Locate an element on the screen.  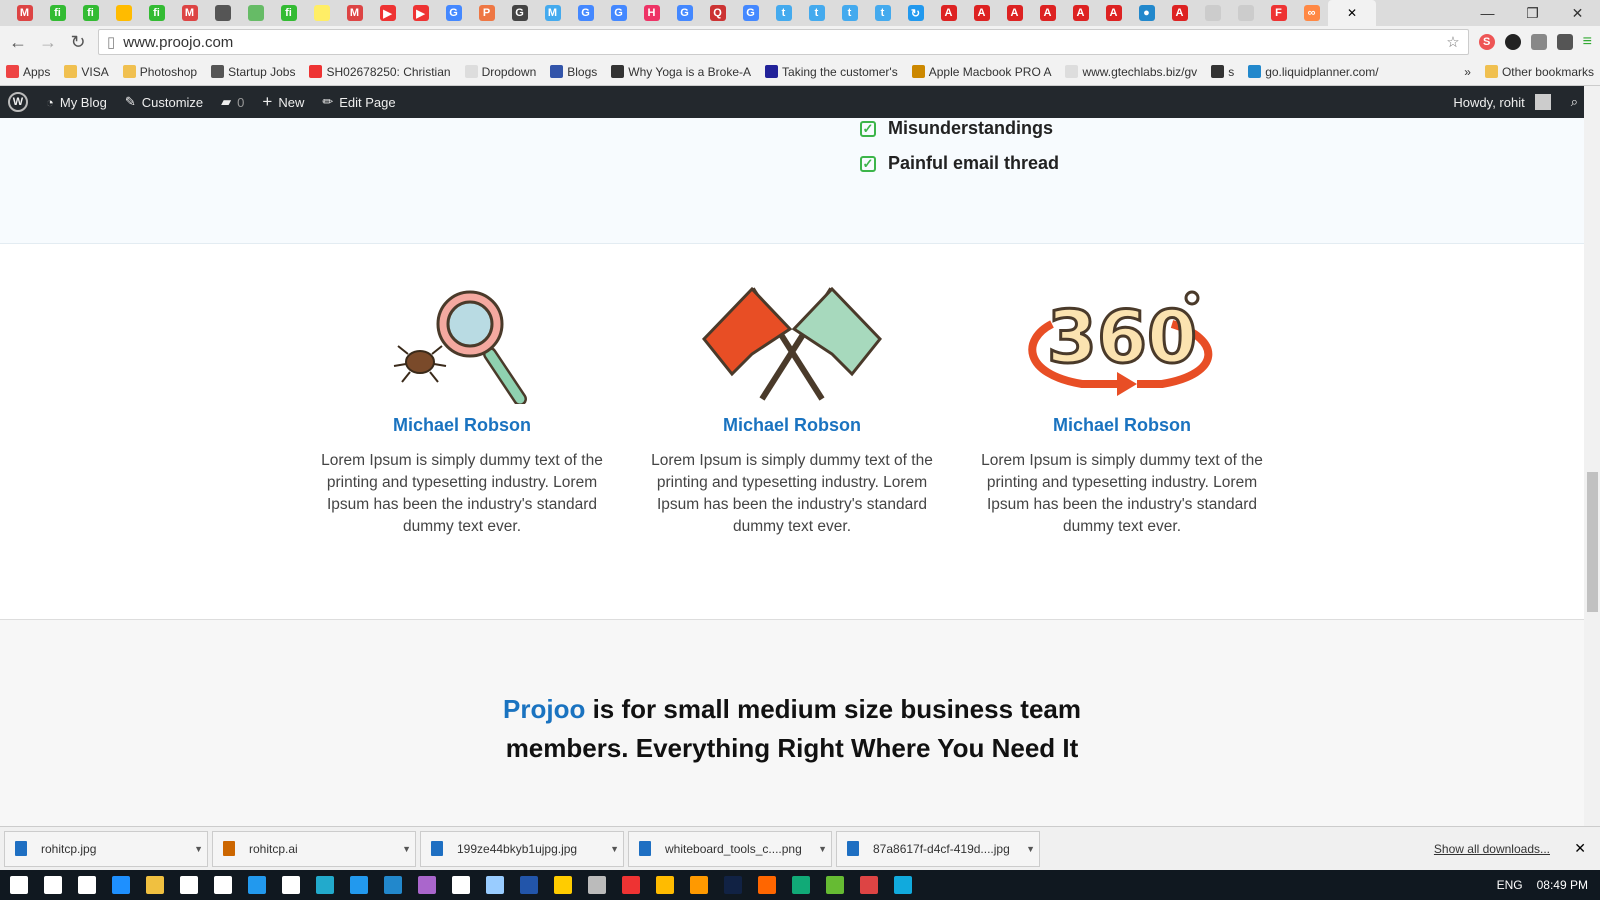
bookmark-item: Blogs is located at coordinates (573, 71).